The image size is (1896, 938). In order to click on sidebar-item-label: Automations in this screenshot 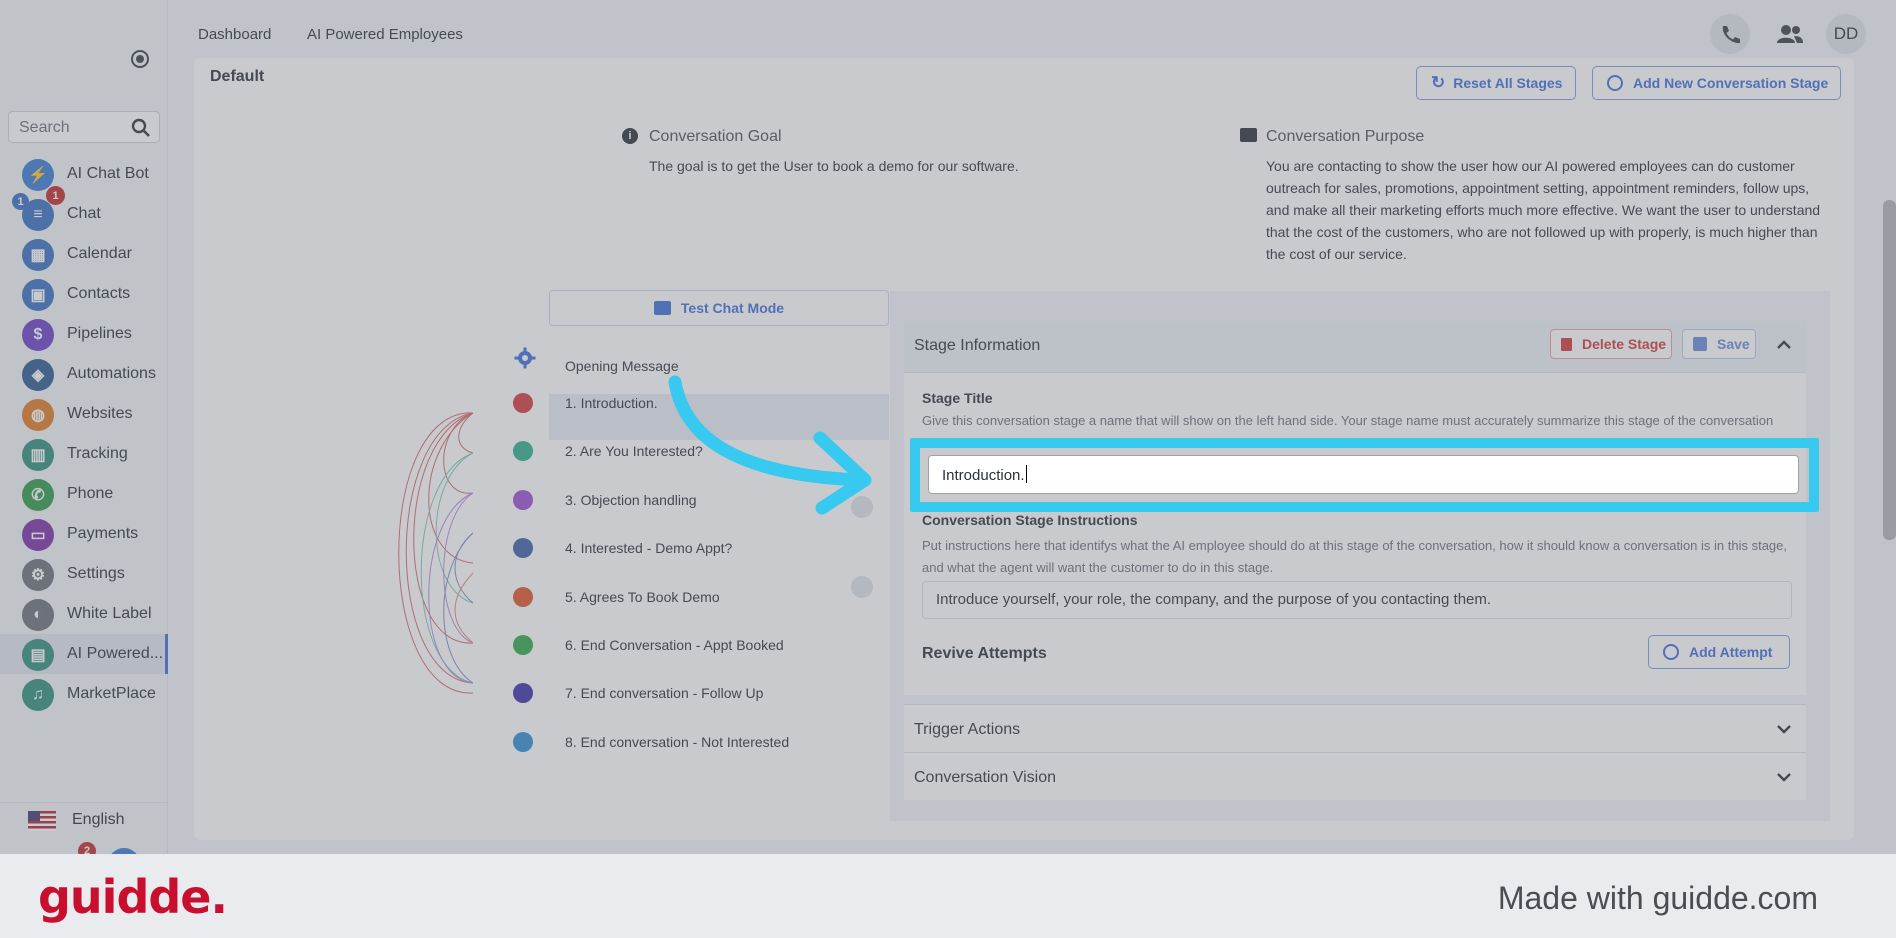, I will do `click(111, 373)`.